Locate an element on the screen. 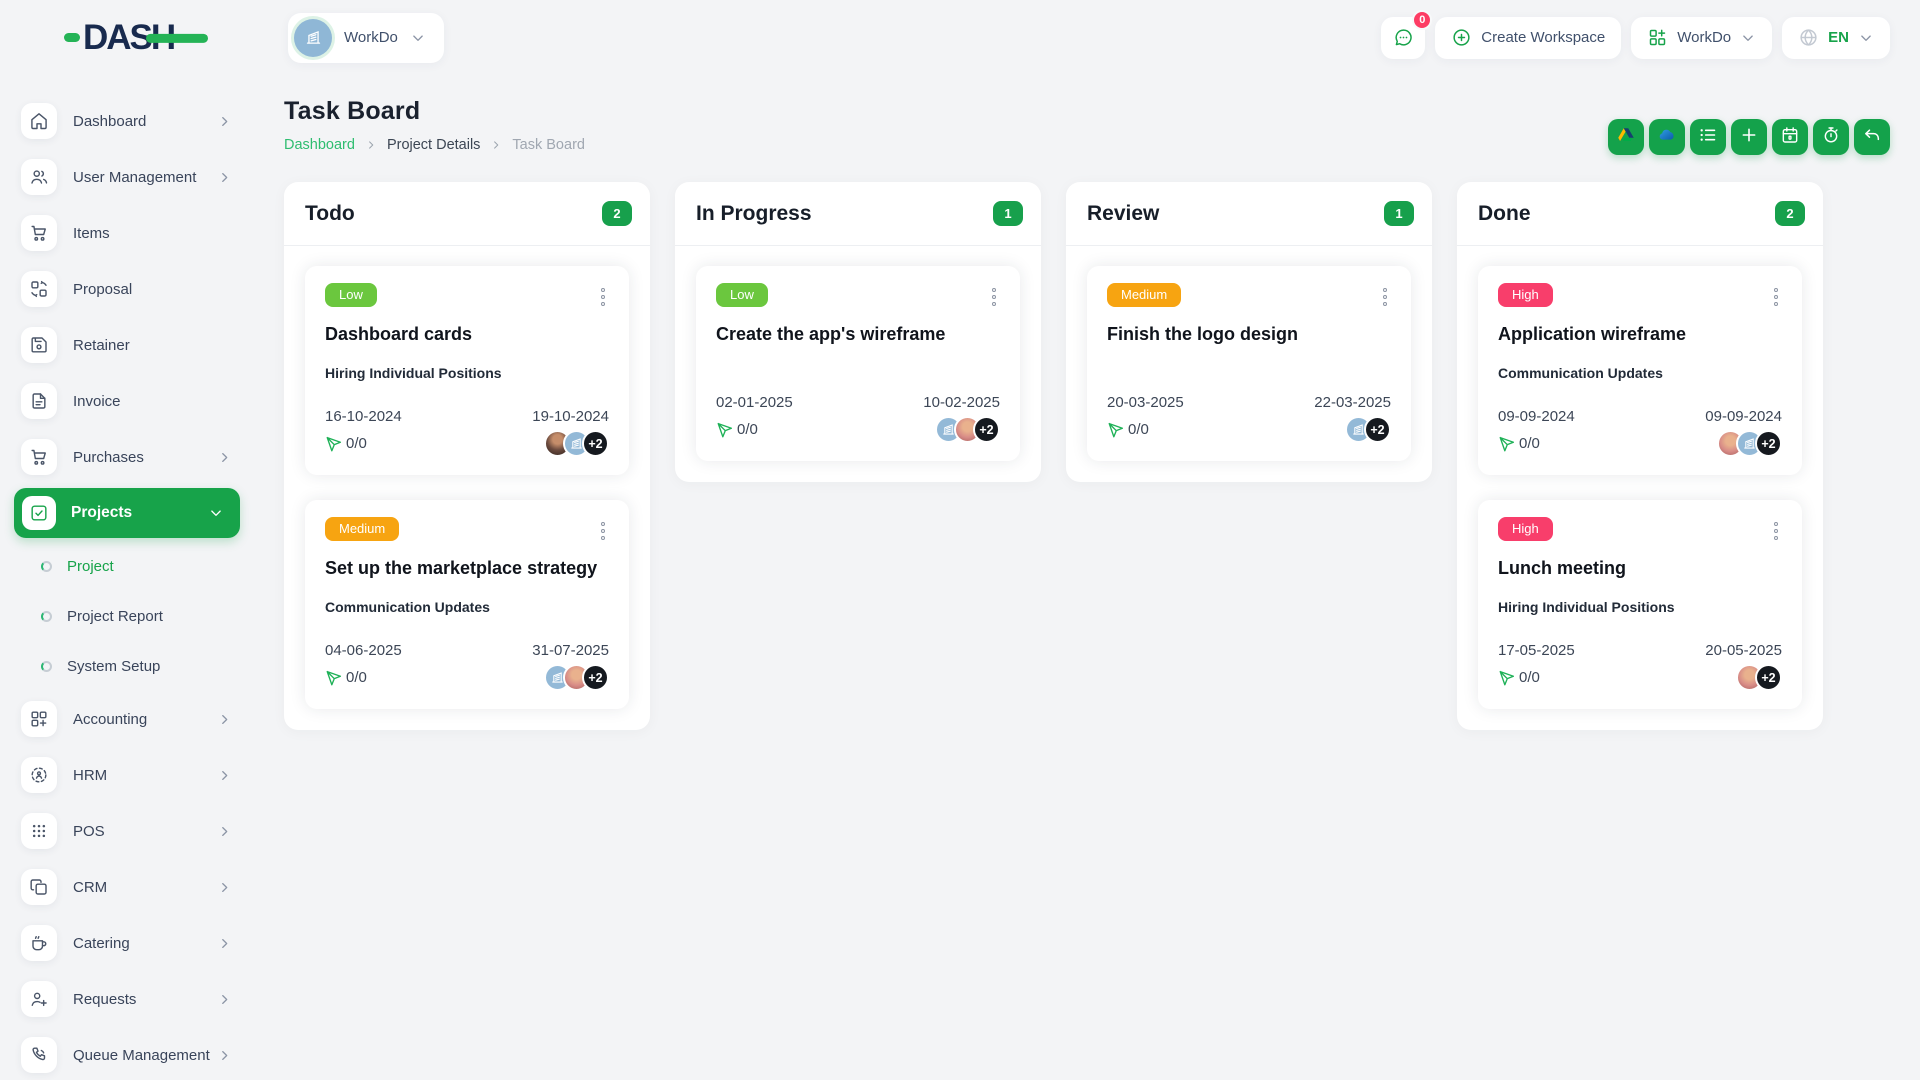 Image resolution: width=1920 pixels, height=1080 pixels. send-icon is located at coordinates (1507, 678).